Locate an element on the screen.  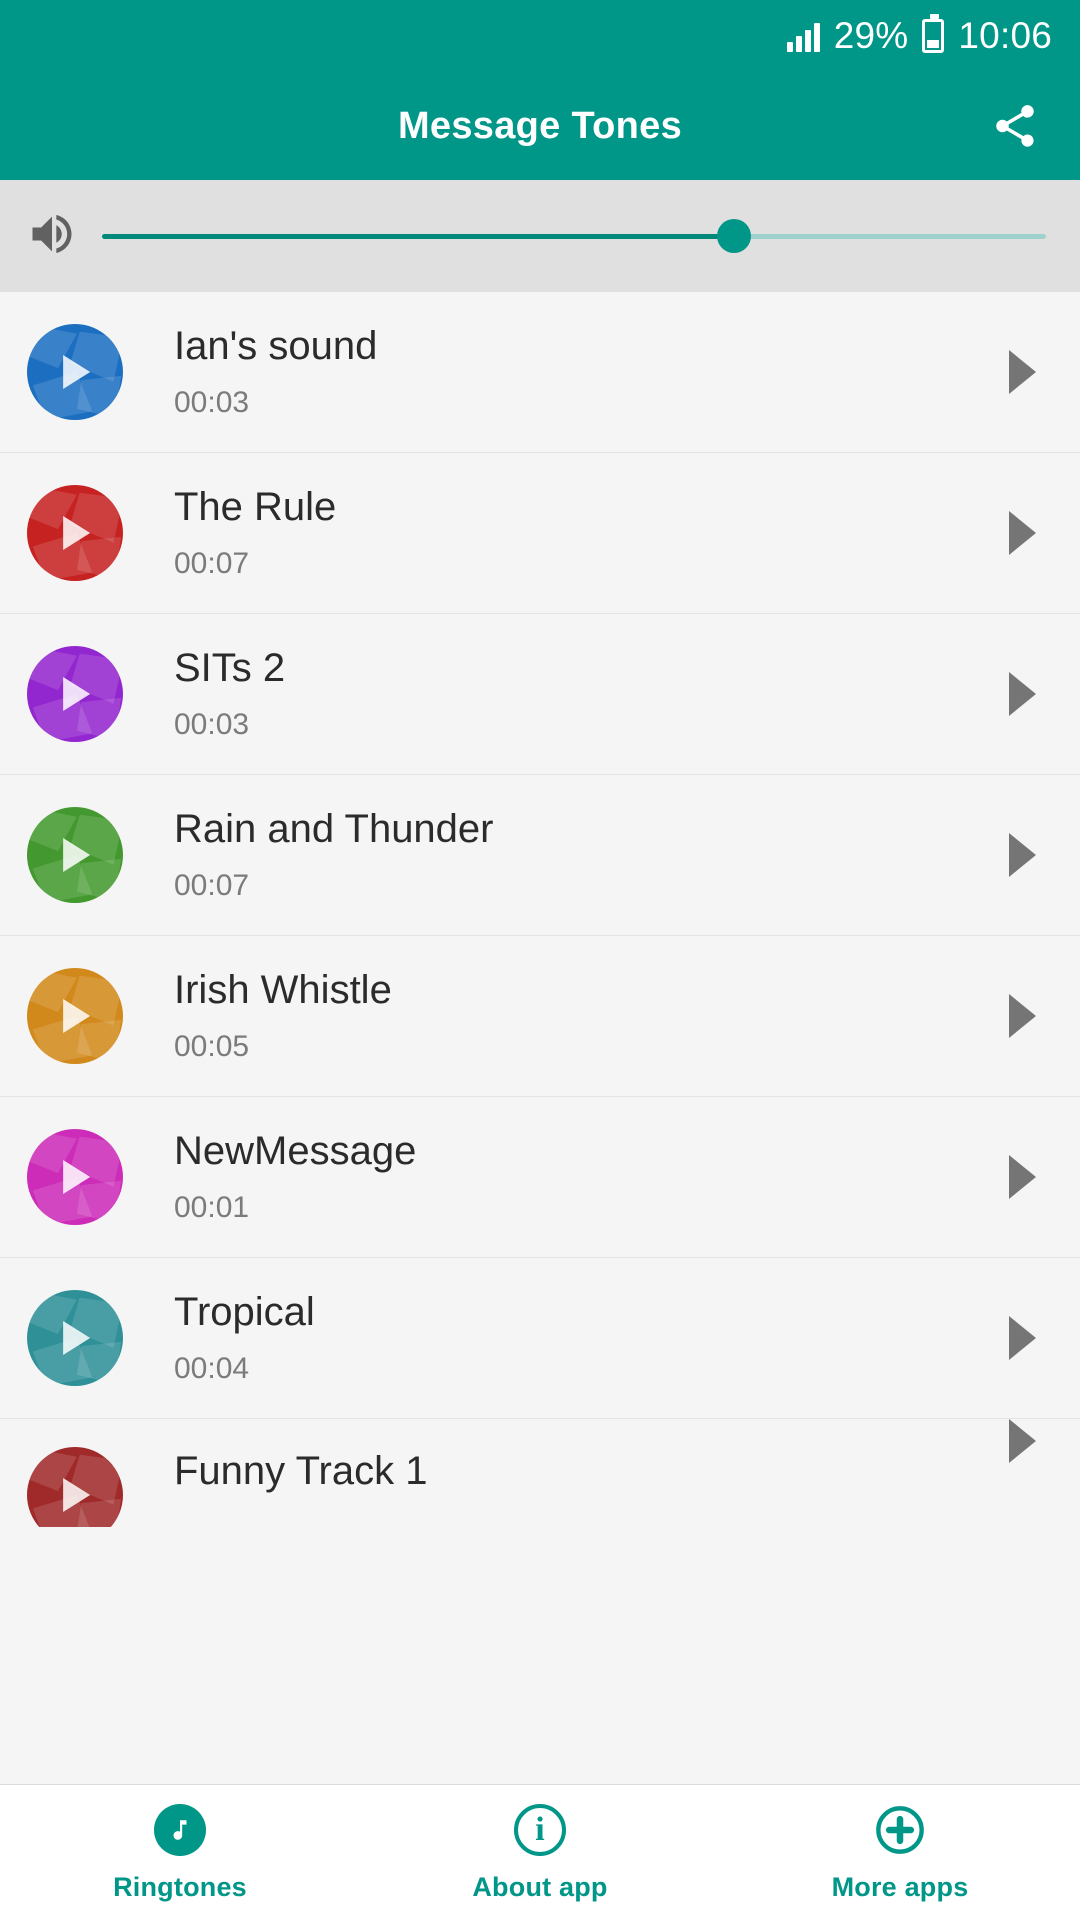
tone-duration: 00:04 is located at coordinates (212, 1368).